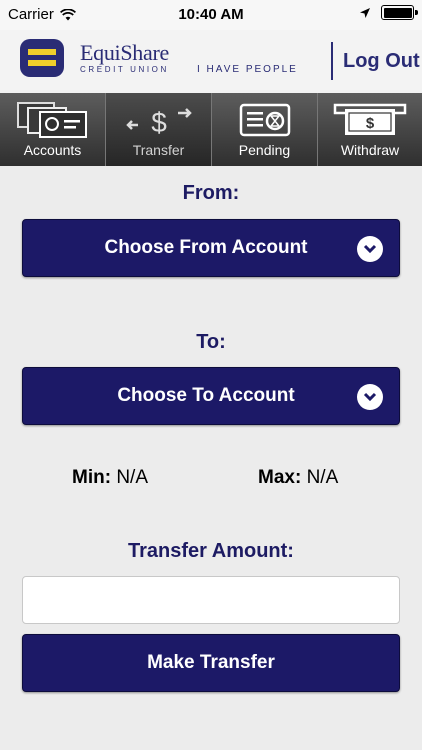  I want to click on max-label: Max:, so click(280, 477).